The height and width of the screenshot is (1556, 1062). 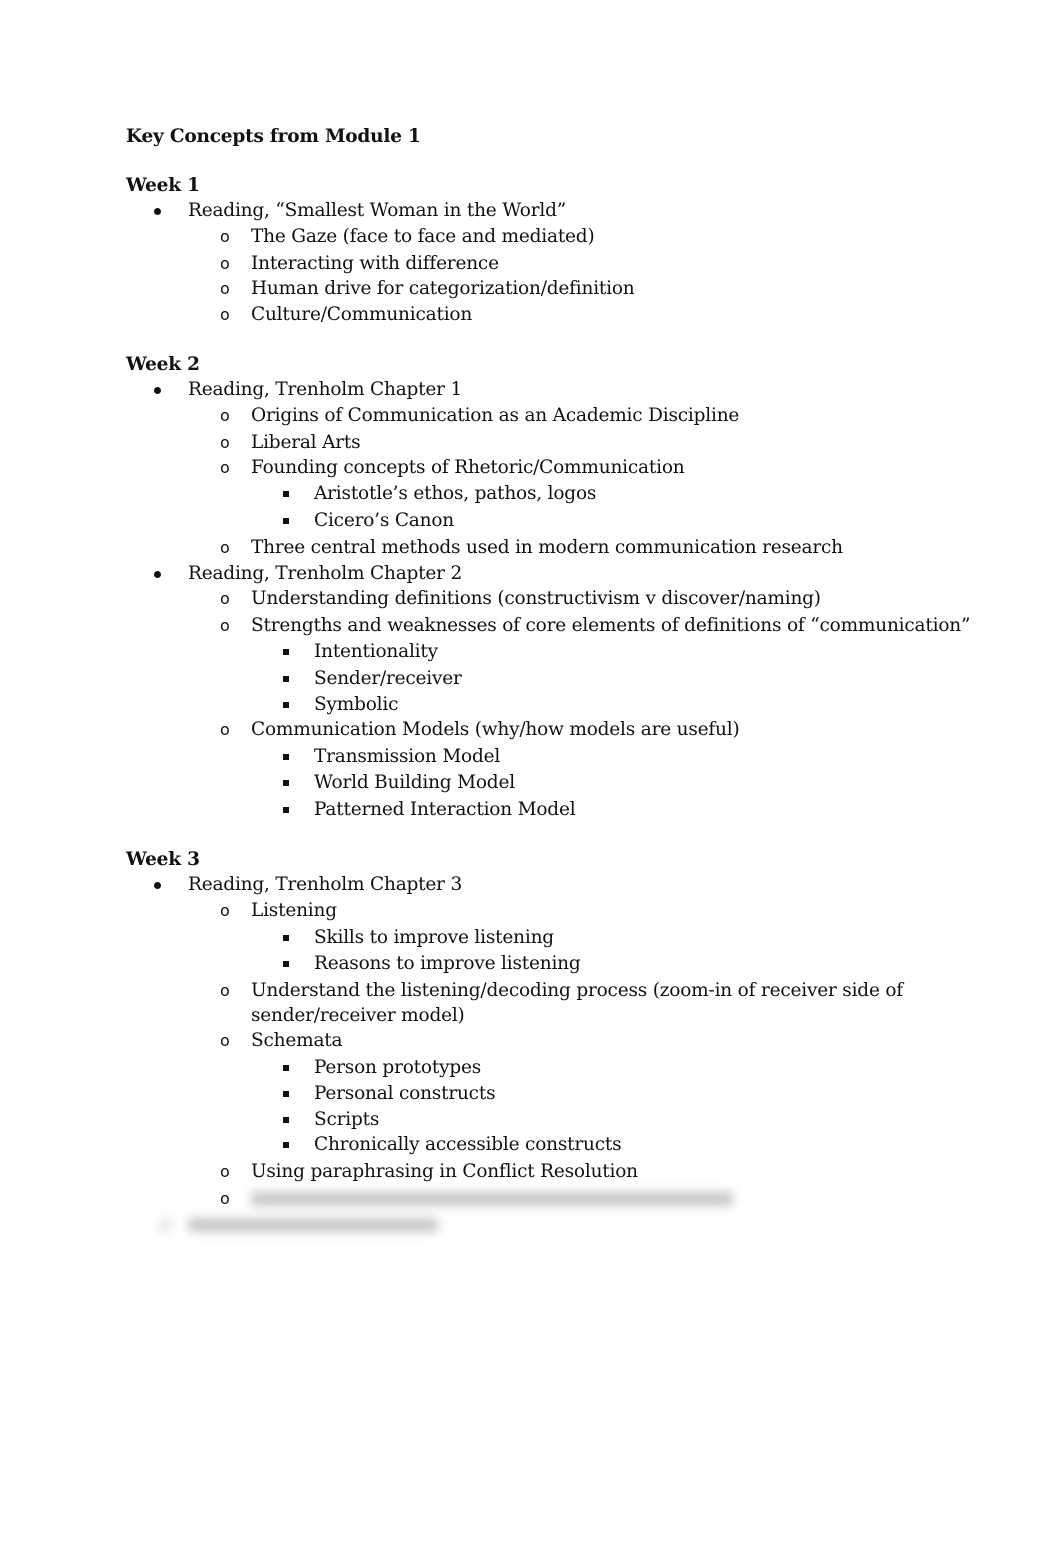 I want to click on reading-item: Reading, Trenholm Chapter 1, so click(x=325, y=389).